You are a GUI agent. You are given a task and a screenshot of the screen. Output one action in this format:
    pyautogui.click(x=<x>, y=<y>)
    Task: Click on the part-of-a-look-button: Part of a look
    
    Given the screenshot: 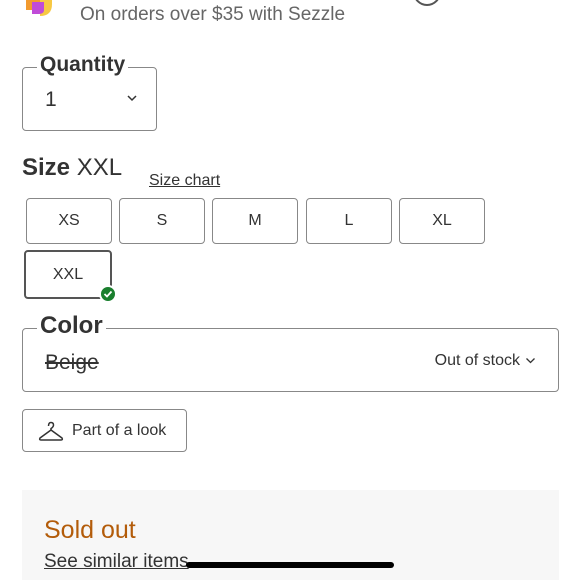 What is the action you would take?
    pyautogui.click(x=104, y=430)
    